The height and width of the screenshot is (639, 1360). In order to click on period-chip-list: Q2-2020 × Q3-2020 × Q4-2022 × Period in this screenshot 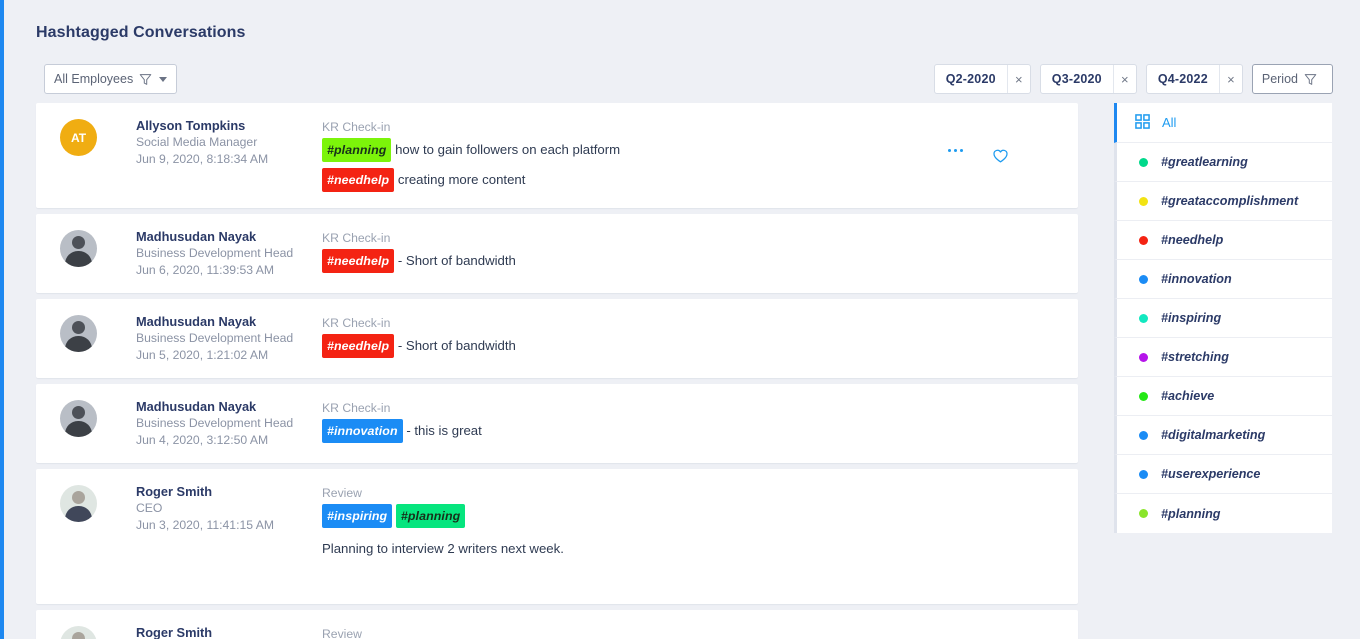, I will do `click(1133, 79)`.